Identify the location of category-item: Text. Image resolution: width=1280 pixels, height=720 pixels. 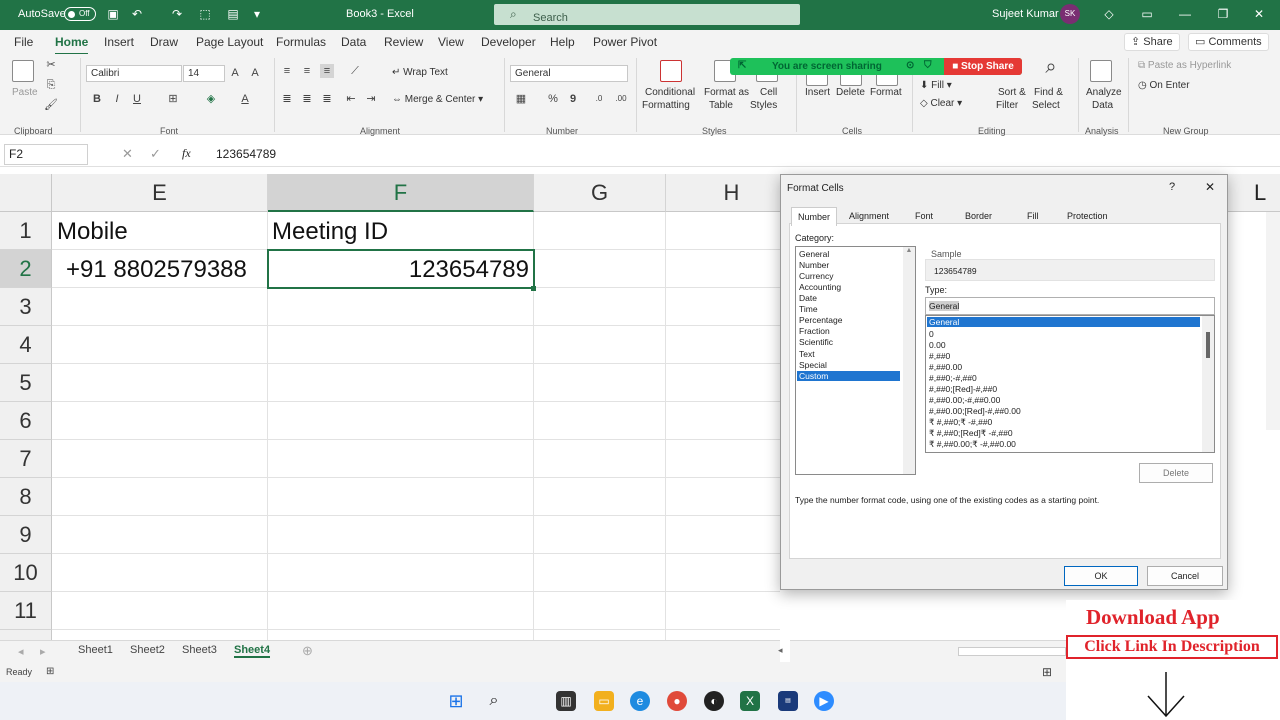
(807, 354).